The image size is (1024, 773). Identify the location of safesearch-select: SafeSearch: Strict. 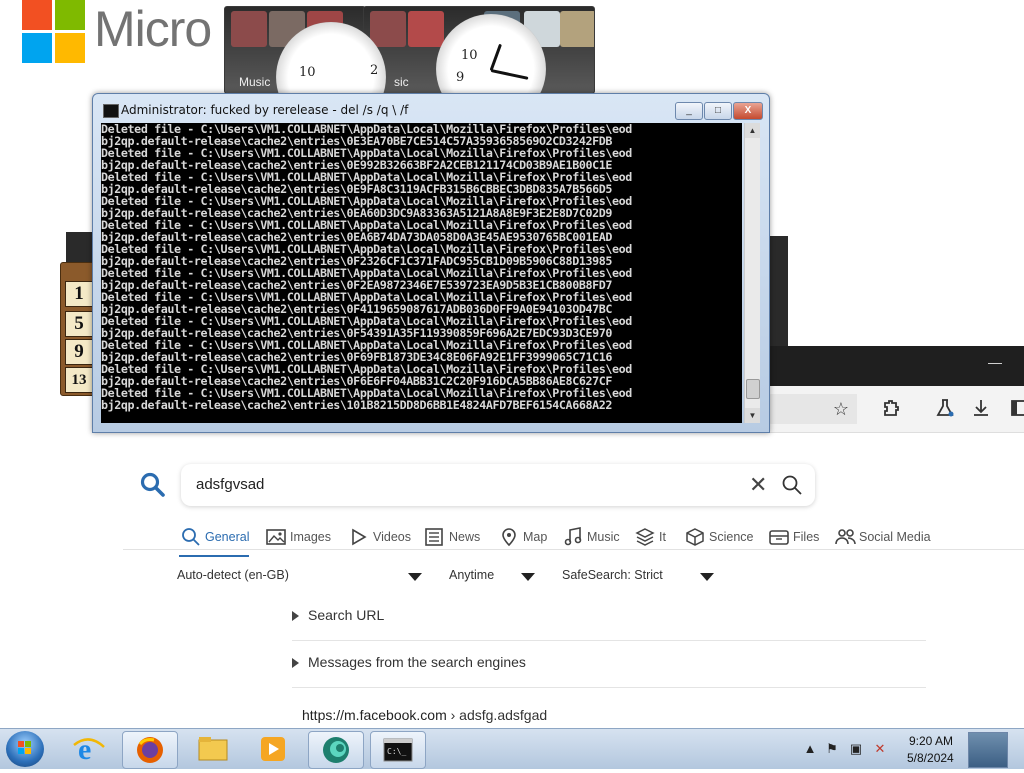
(612, 575).